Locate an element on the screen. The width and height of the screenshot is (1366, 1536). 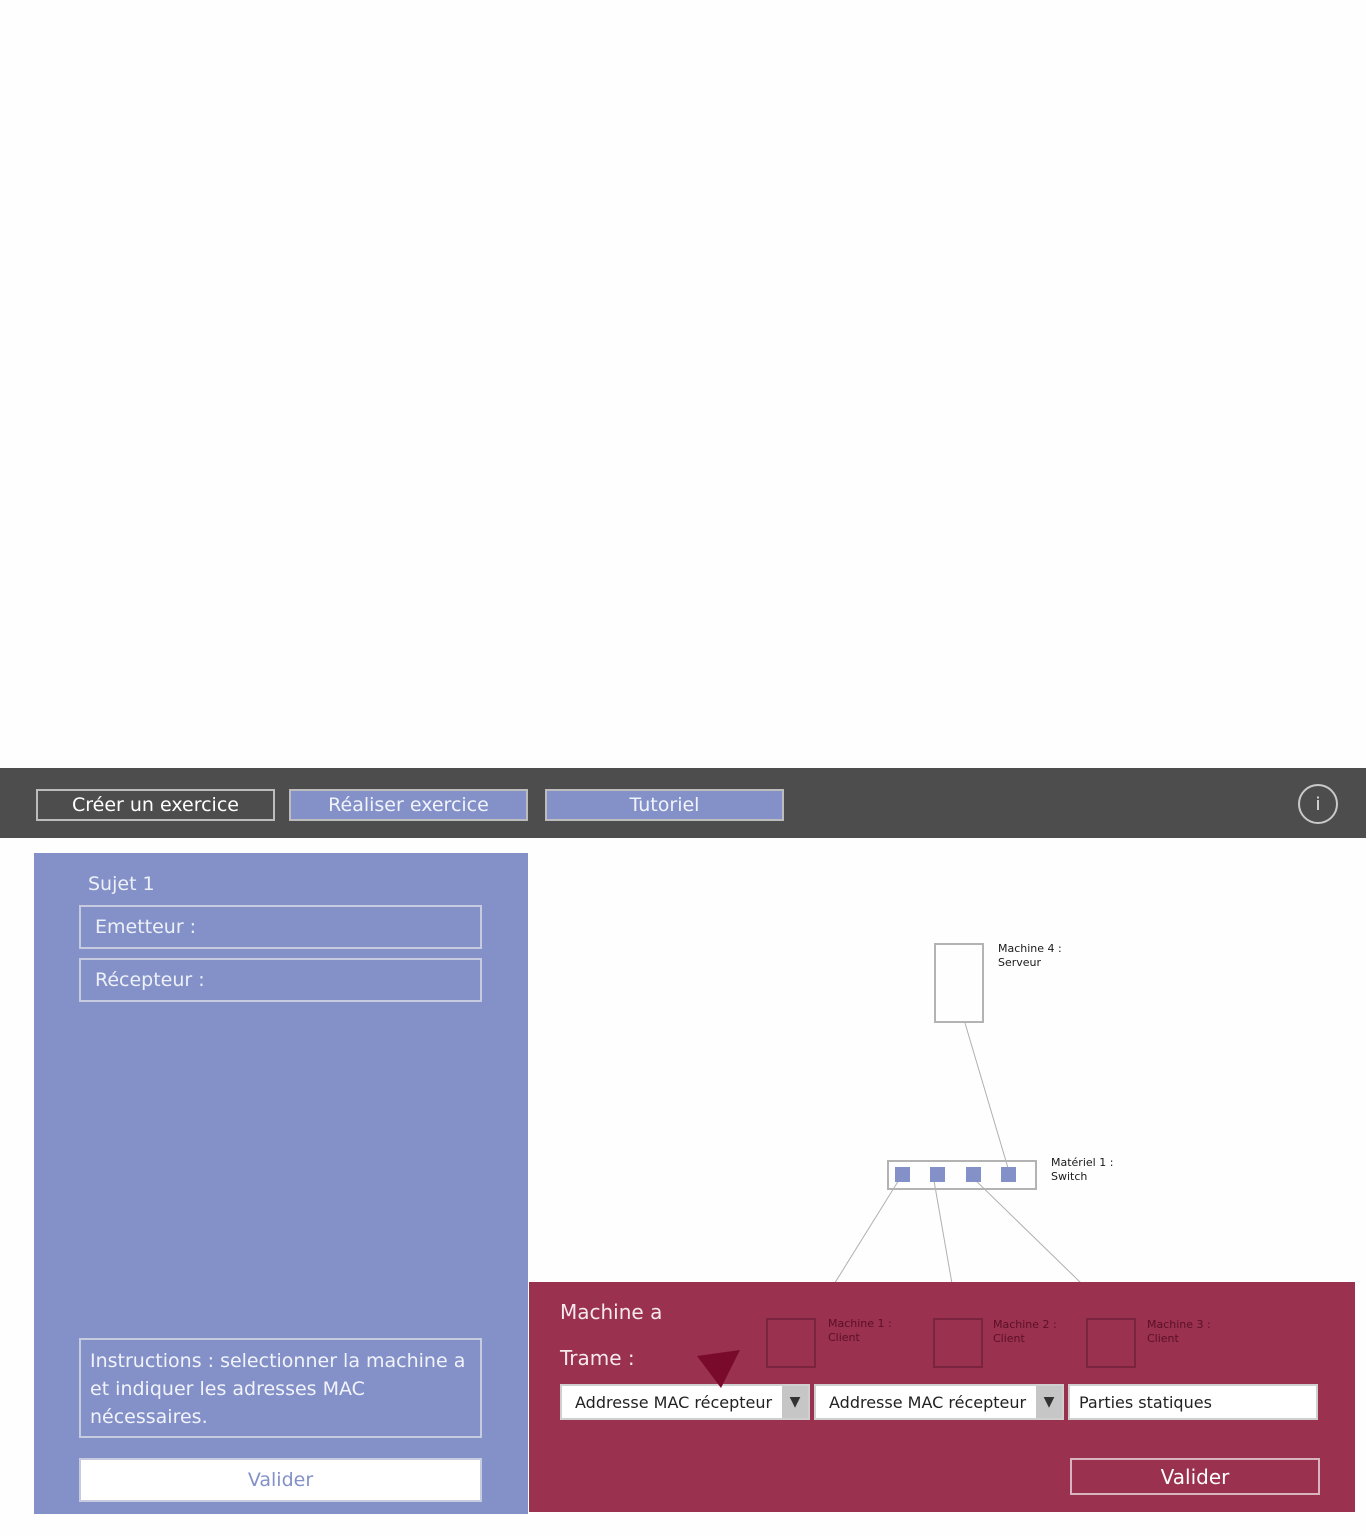
receiver-mac-select-2: Addresse MAC récepteur ▼ is located at coordinates (939, 1402).